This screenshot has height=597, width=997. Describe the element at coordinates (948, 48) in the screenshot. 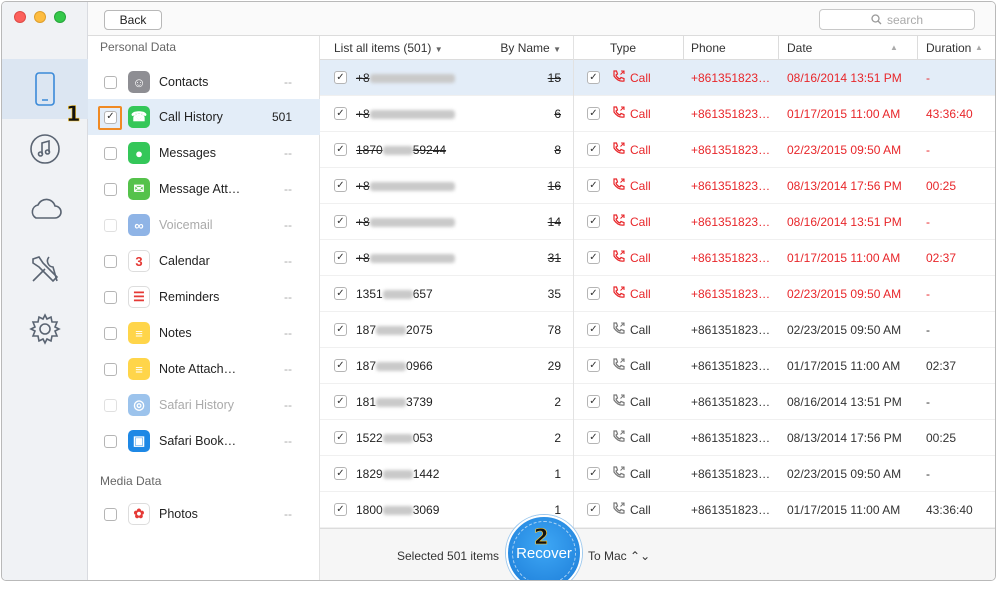

I see `col-duration: Duration` at that location.